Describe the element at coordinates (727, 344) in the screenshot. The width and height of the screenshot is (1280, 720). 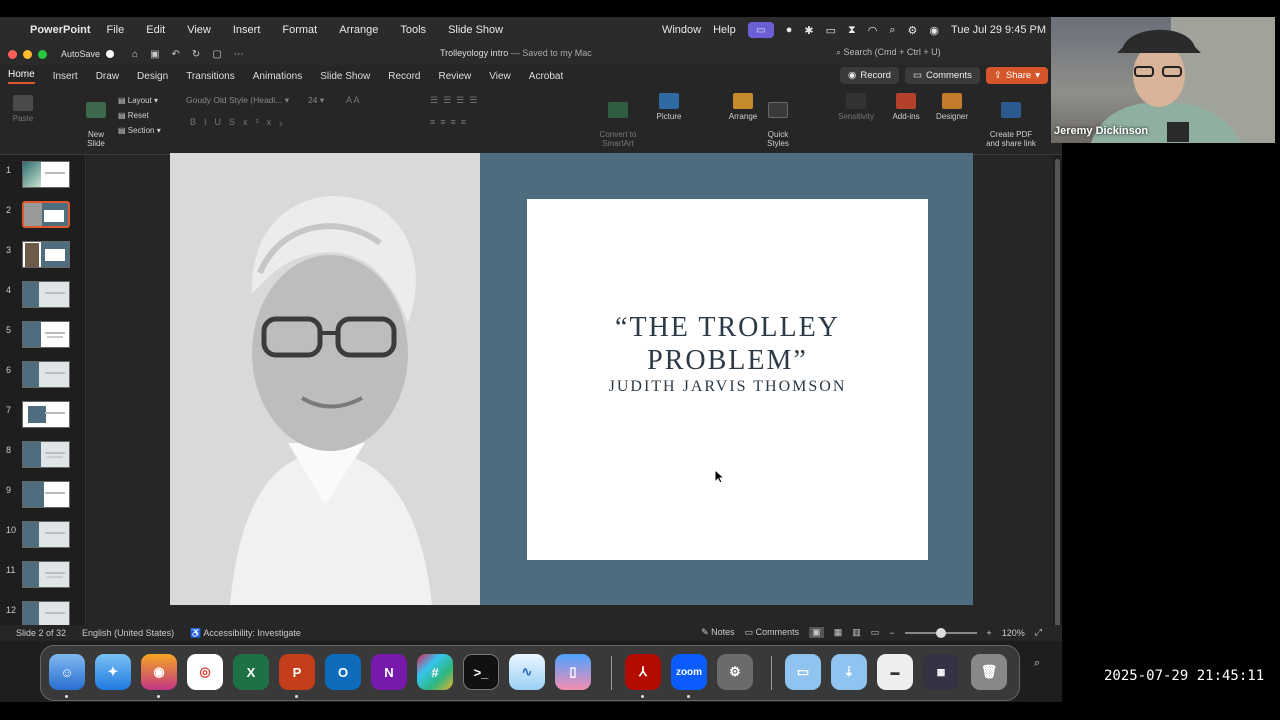
I see `slide-title: “THE TROLLEY PROBLEM”` at that location.